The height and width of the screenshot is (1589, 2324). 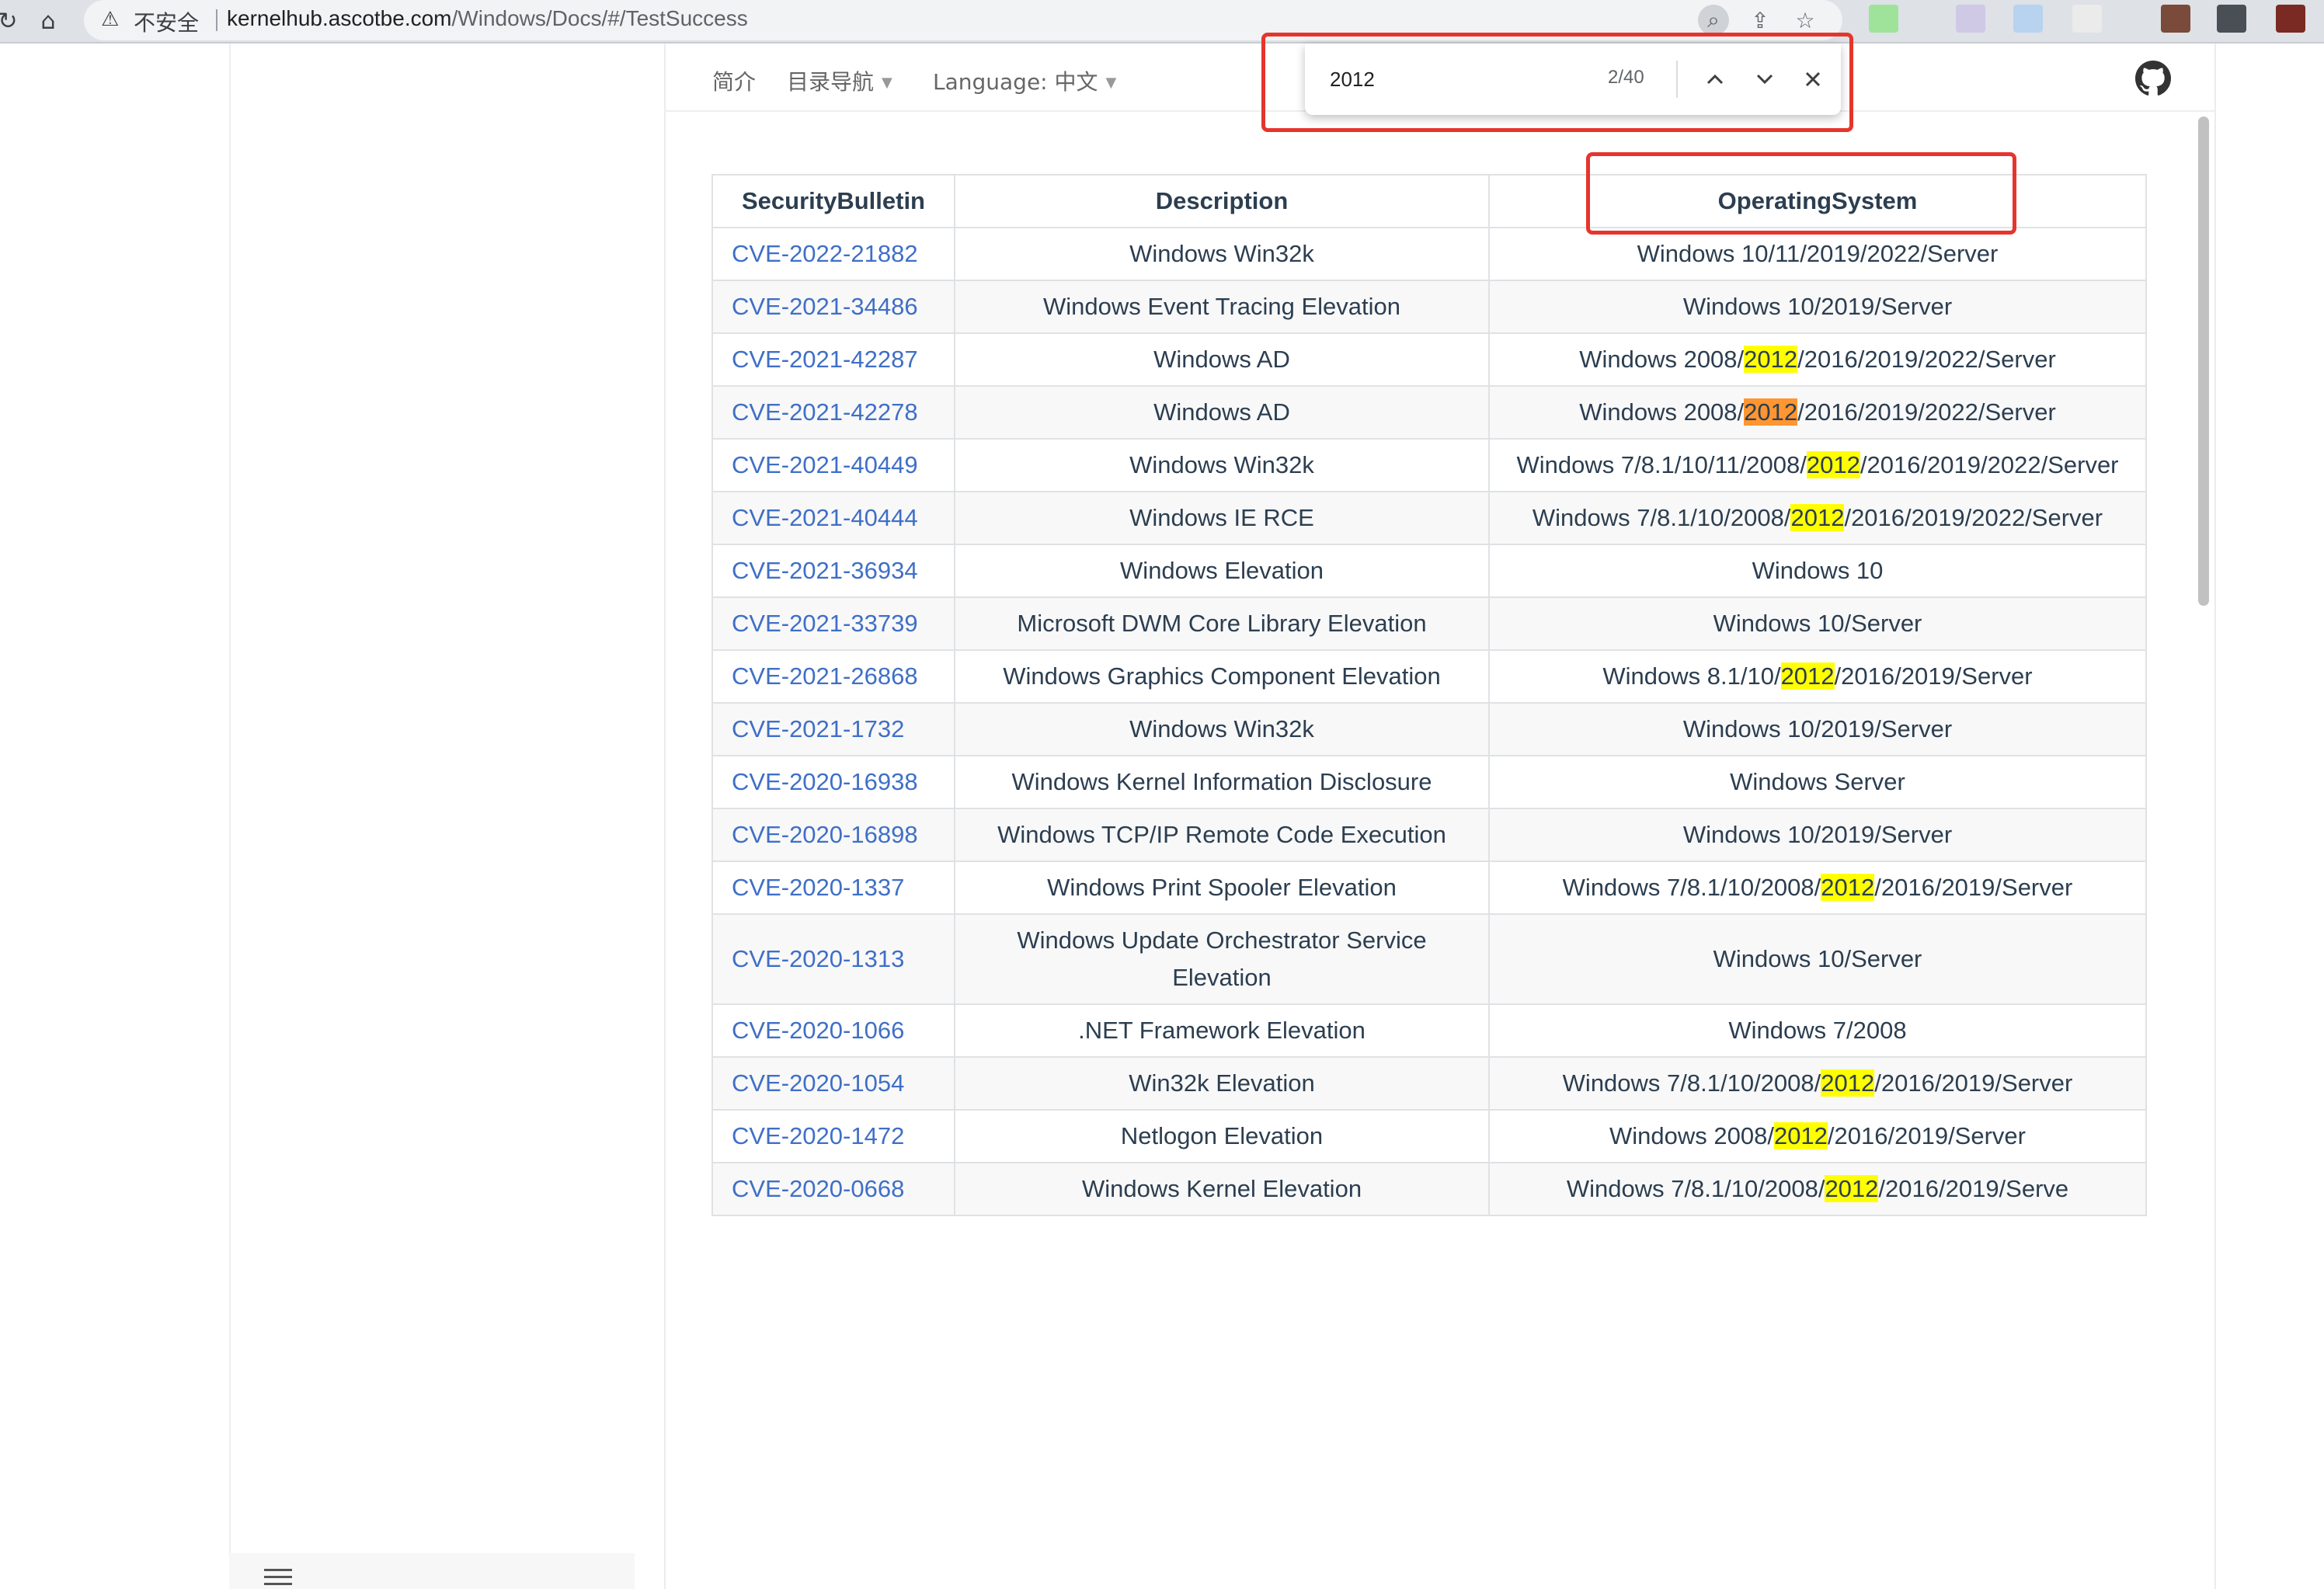 I want to click on nav-intro: 简介, so click(x=734, y=80).